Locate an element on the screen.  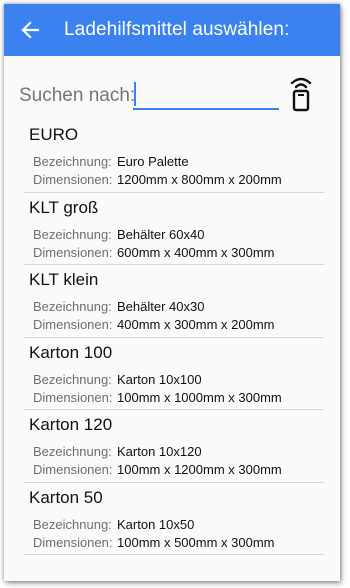
text-cursor is located at coordinates (135, 94).